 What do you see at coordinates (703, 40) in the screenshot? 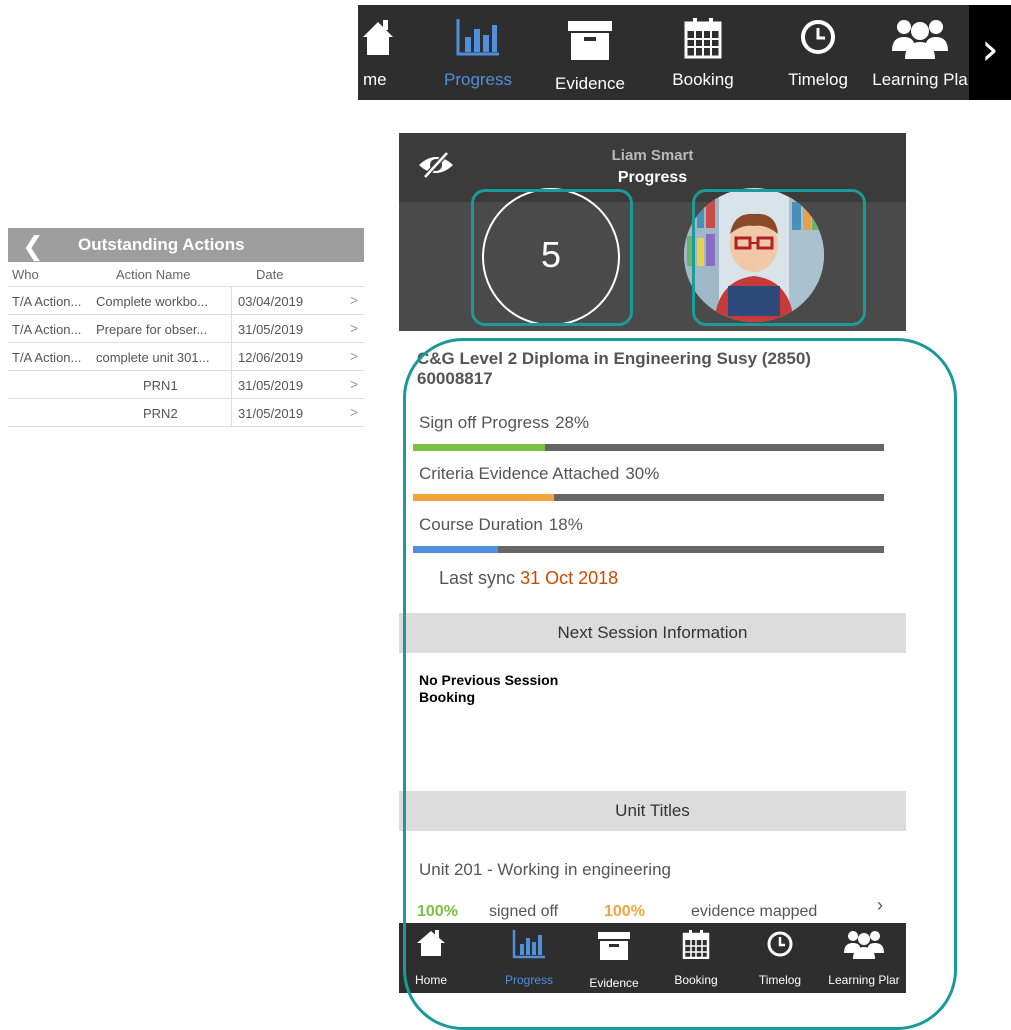
I see `calendar-icon` at bounding box center [703, 40].